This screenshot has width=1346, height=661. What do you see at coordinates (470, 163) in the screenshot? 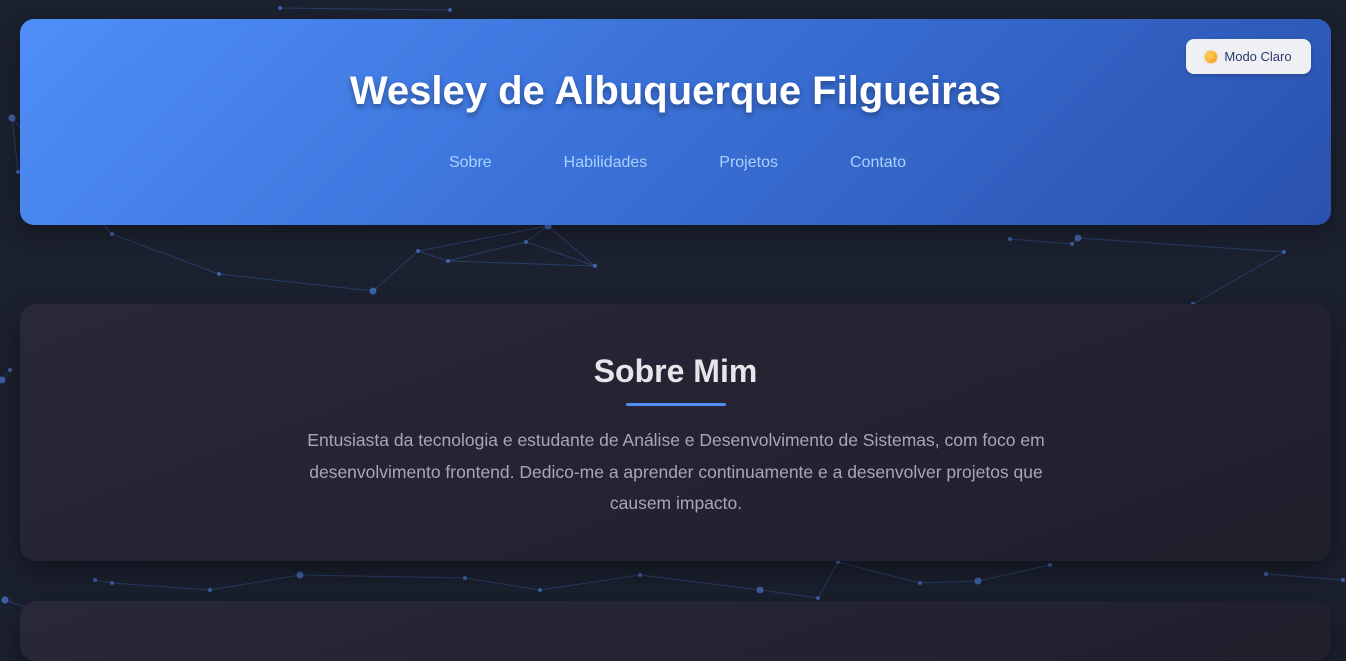
I see `nav-link-sobre: Sobre` at bounding box center [470, 163].